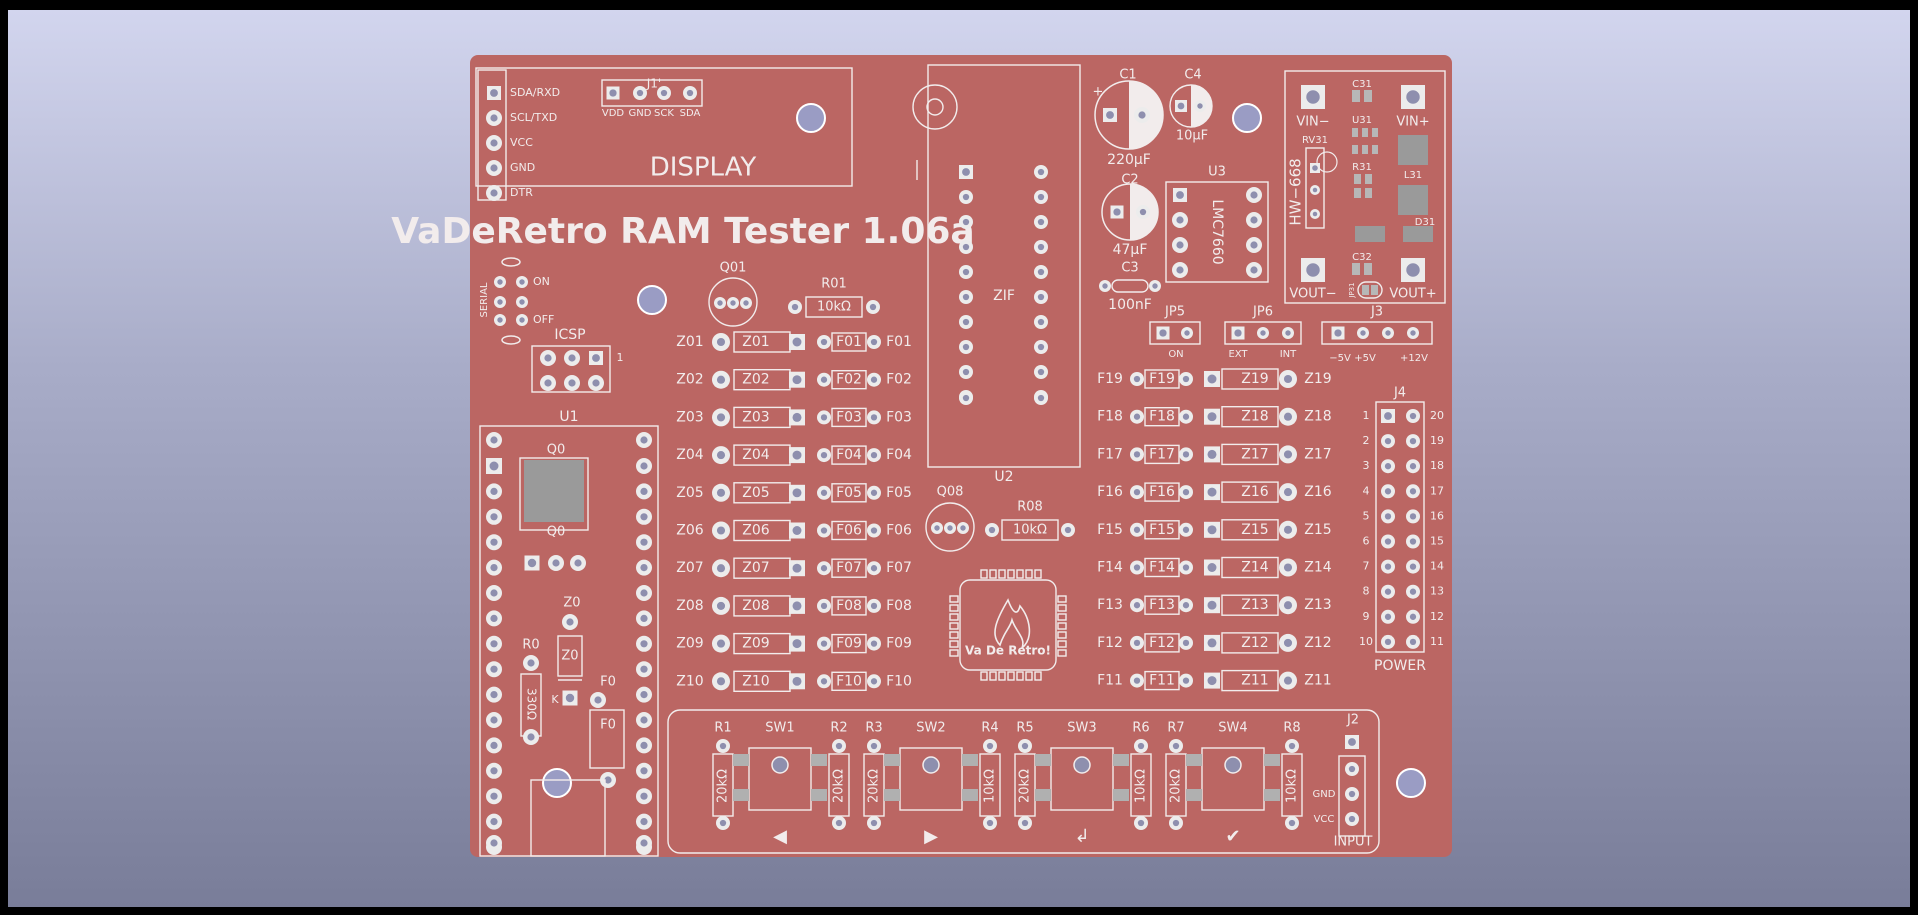 This screenshot has width=1918, height=915. Describe the element at coordinates (1437, 465) in the screenshot. I see `j4-right-pin-label: 18` at that location.